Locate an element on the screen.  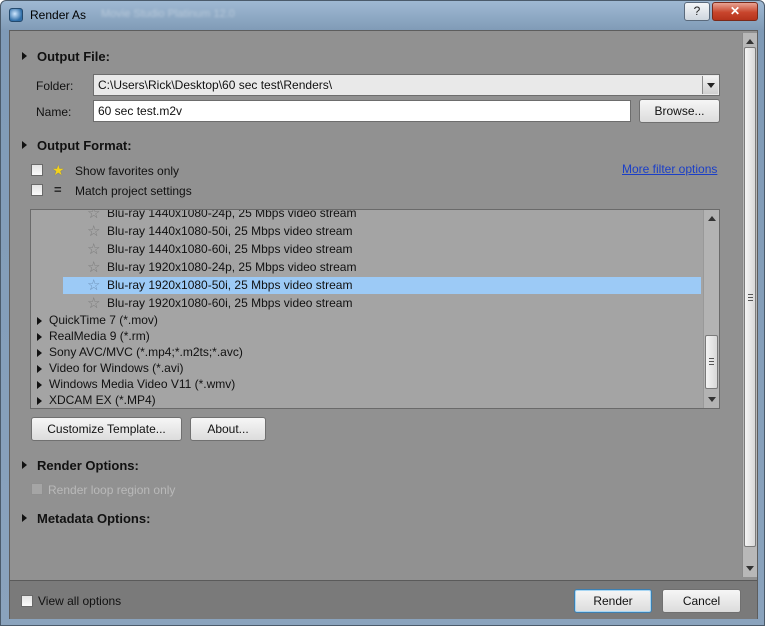
match-project-label: Match project settings is located at coordinates (133, 191).